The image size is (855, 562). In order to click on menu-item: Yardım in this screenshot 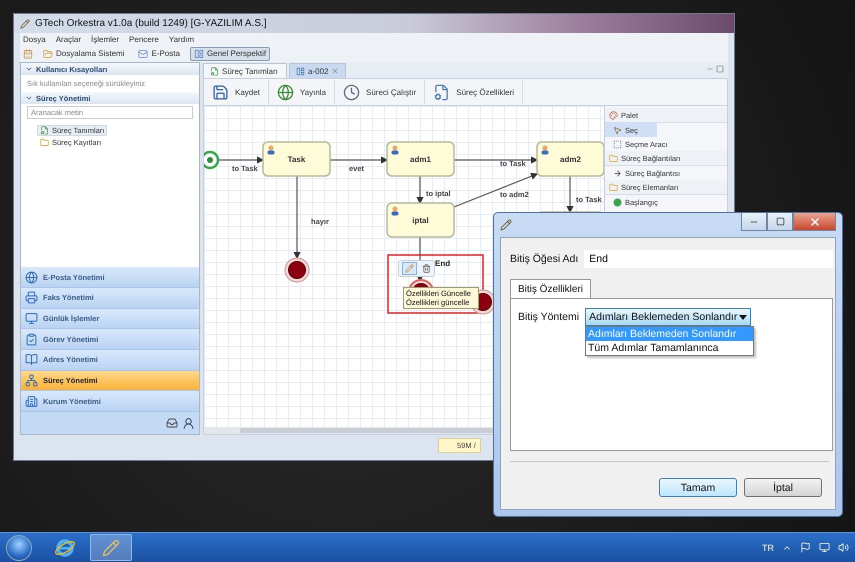, I will do `click(181, 39)`.